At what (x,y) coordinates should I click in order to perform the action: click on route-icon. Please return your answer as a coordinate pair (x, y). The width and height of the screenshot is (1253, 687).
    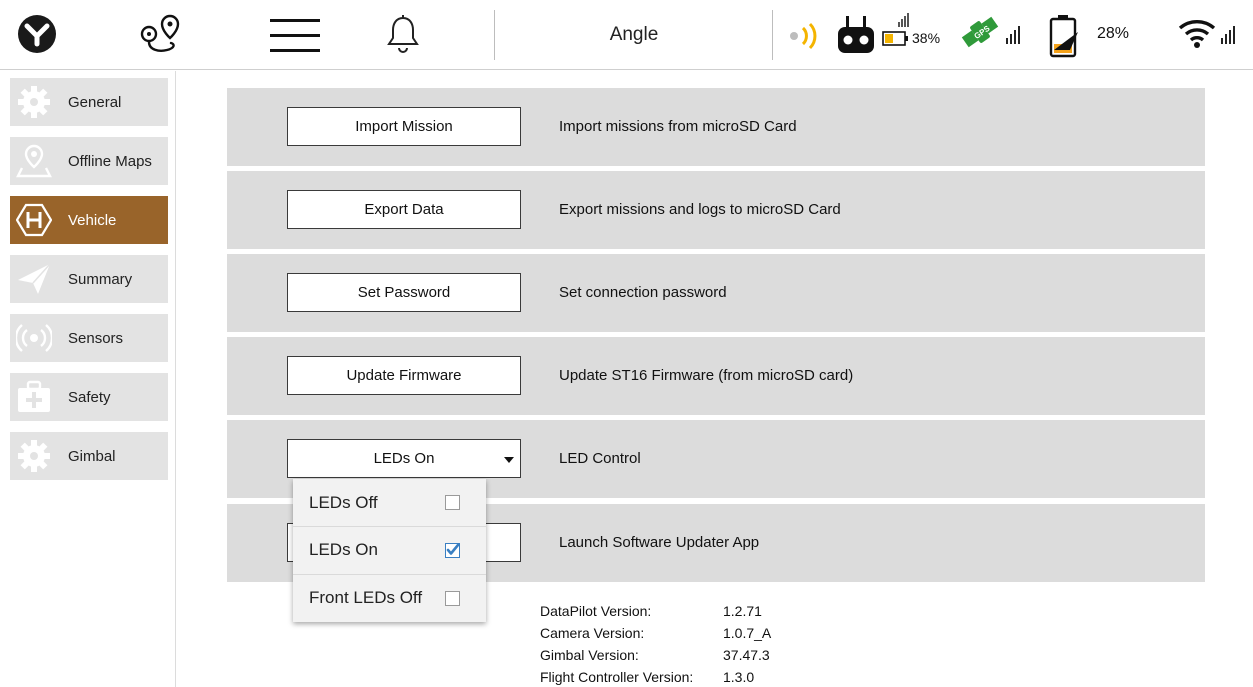
    Looking at the image, I should click on (161, 35).